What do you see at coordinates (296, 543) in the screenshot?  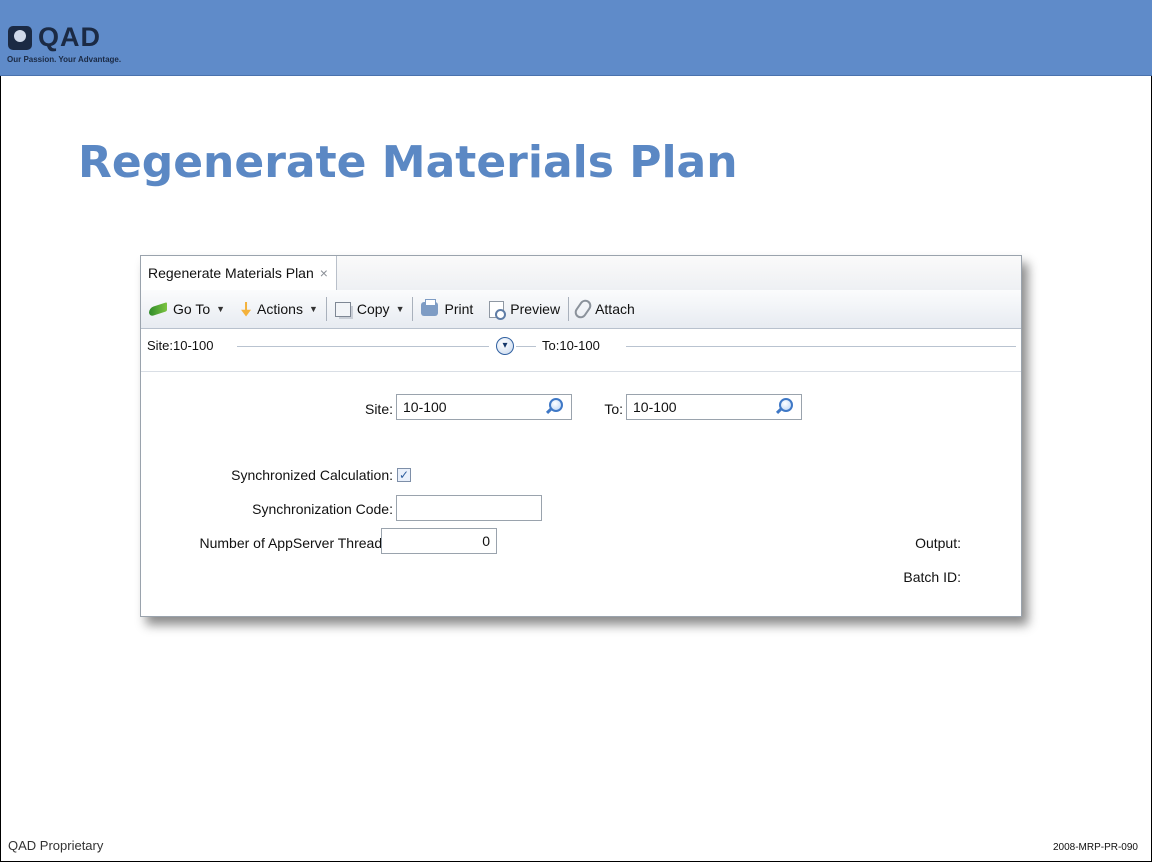 I see `threads-label: Number of AppServer Threads:` at bounding box center [296, 543].